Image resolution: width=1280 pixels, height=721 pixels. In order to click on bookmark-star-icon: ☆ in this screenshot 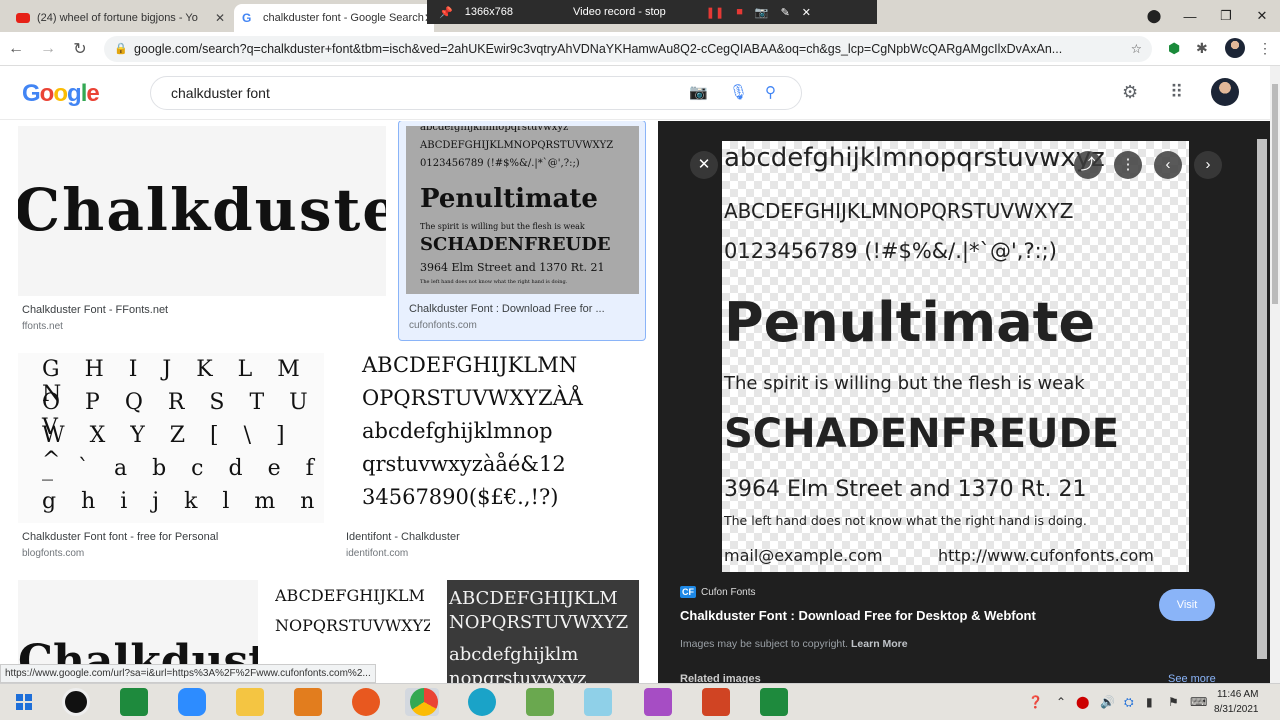, I will do `click(1136, 49)`.